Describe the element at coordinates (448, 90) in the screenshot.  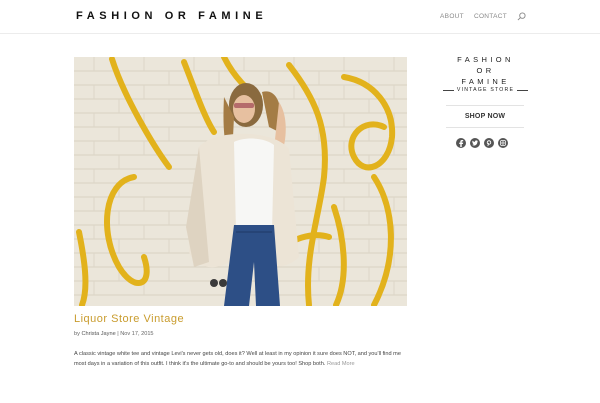
I see `logo-rule-left` at that location.